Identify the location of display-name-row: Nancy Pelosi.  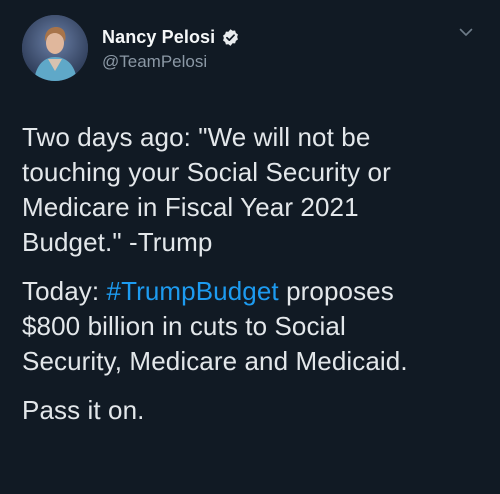
(171, 37).